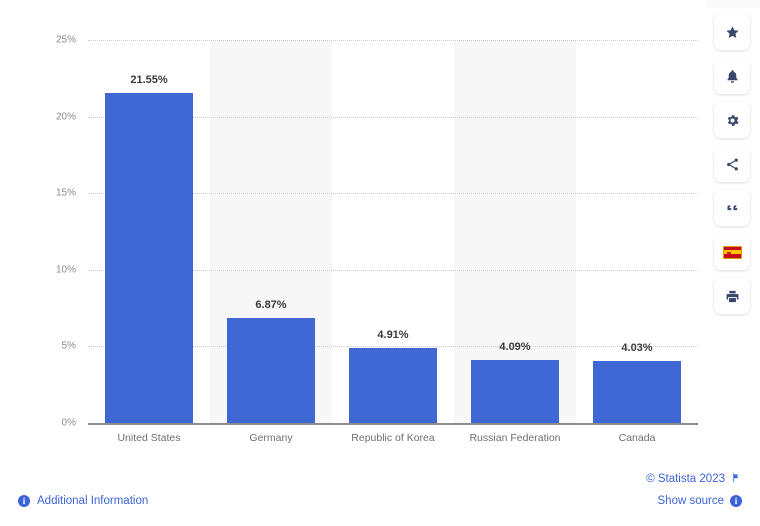 Image resolution: width=760 pixels, height=526 pixels. I want to click on y-axis-tick-label: 5%, so click(68, 346).